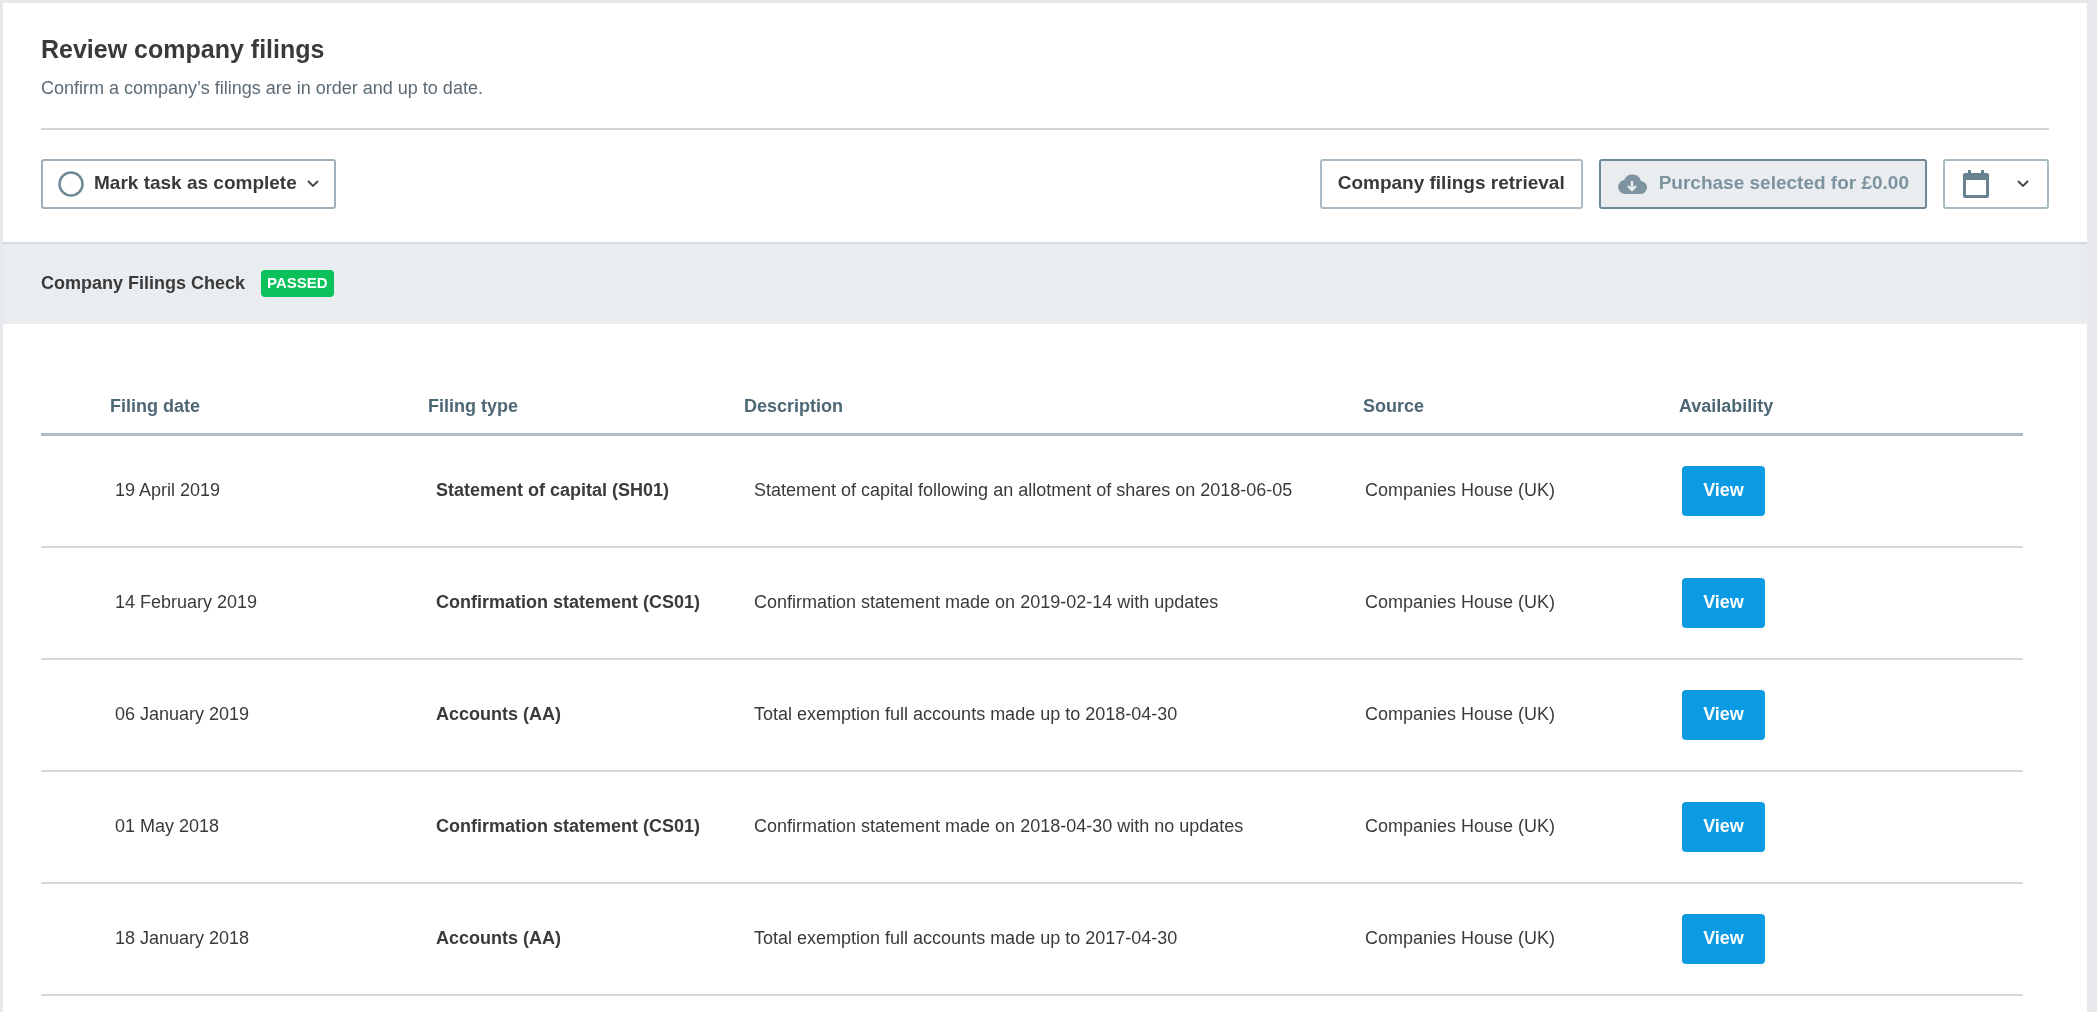 The width and height of the screenshot is (2097, 1012). I want to click on table-cell: Statement of capital (SH01), so click(553, 490).